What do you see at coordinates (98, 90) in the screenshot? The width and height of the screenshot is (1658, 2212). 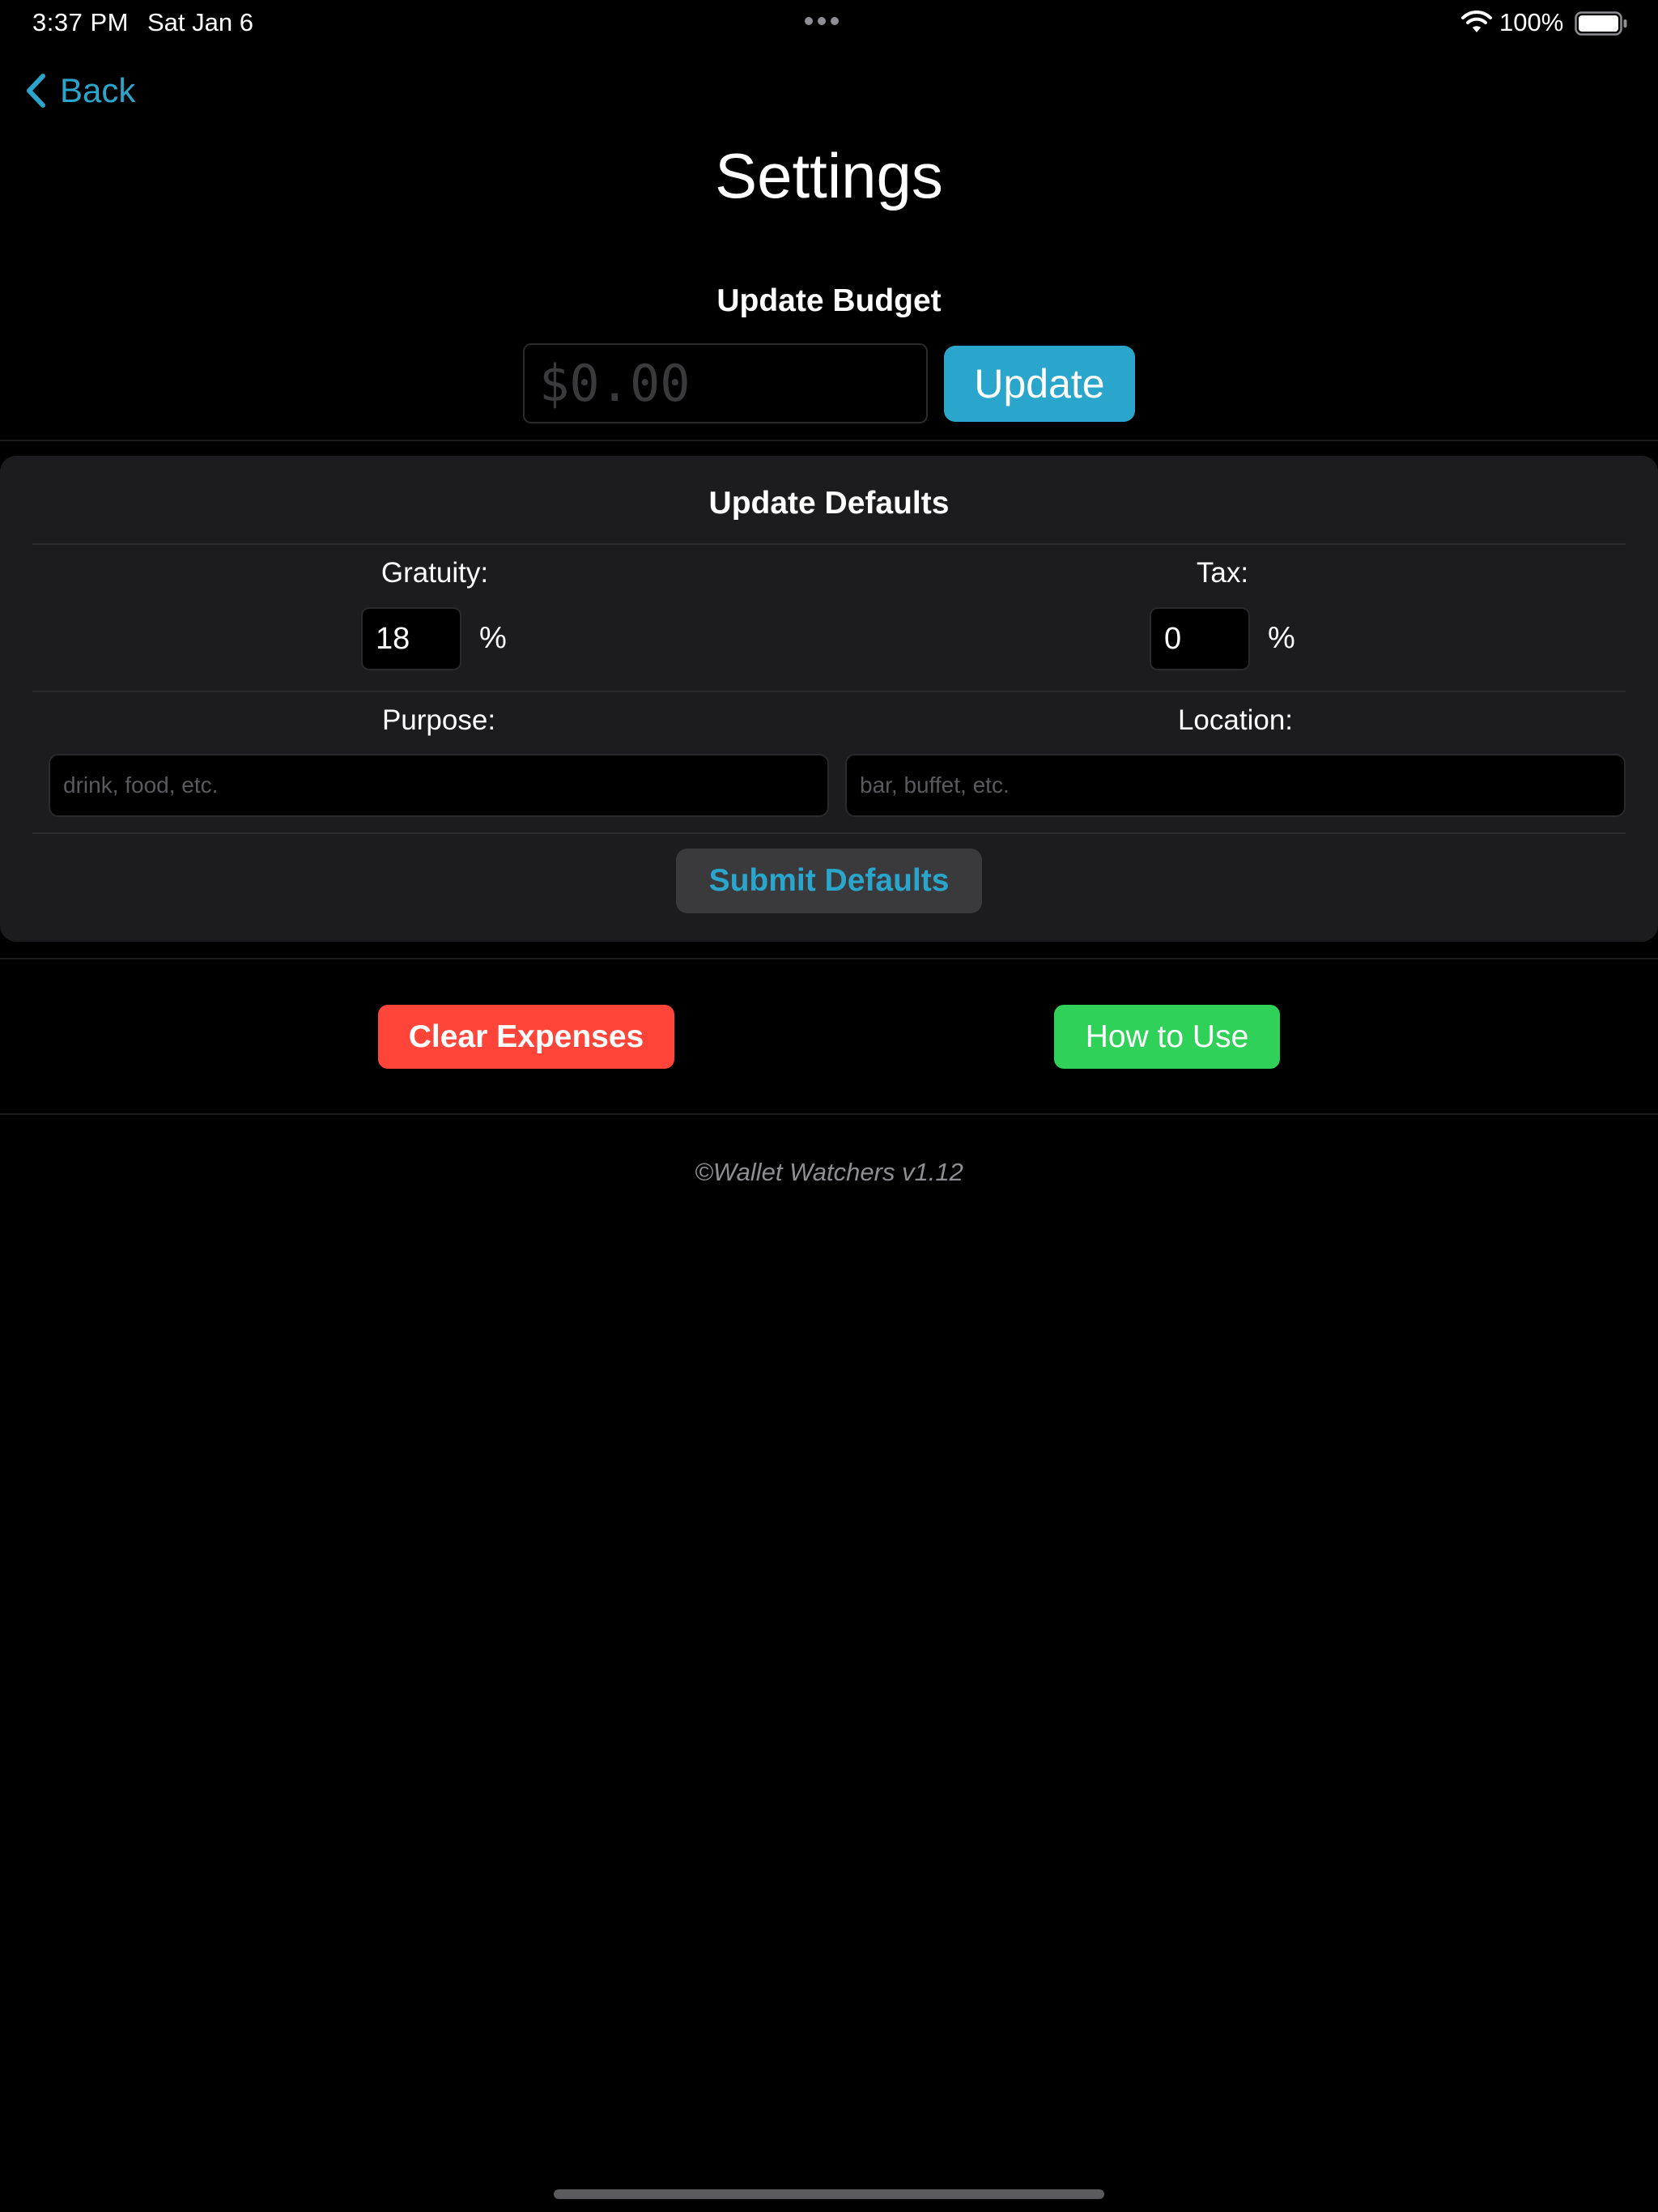 I see `back-label: Back` at bounding box center [98, 90].